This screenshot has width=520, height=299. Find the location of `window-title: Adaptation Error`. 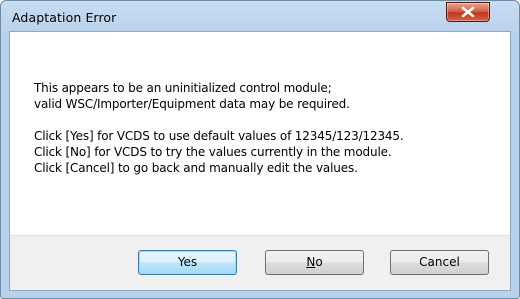

window-title: Adaptation Error is located at coordinates (64, 17).